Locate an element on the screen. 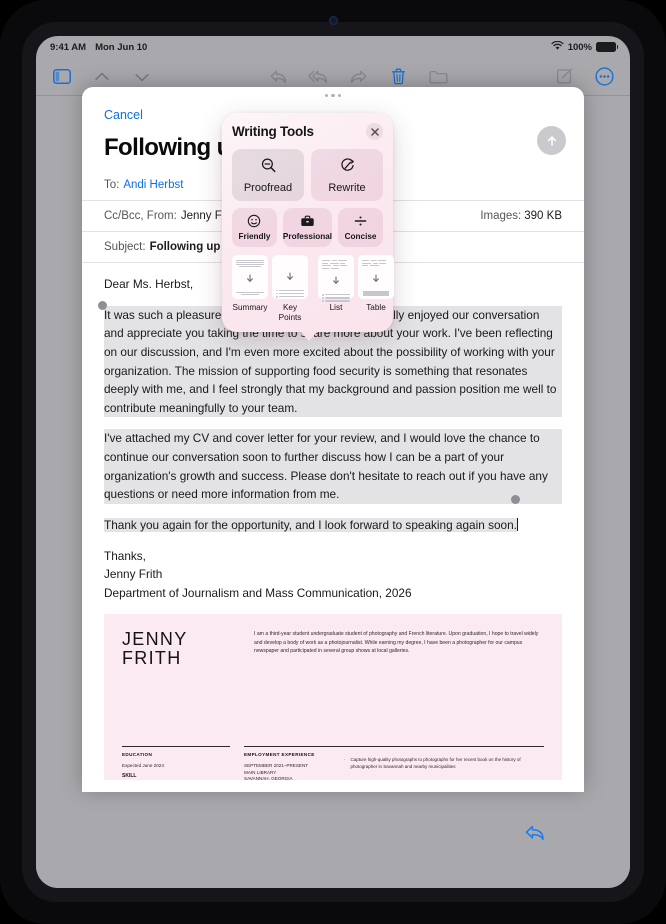 The width and height of the screenshot is (666, 924). battery-percent-label: 100% is located at coordinates (579, 47).